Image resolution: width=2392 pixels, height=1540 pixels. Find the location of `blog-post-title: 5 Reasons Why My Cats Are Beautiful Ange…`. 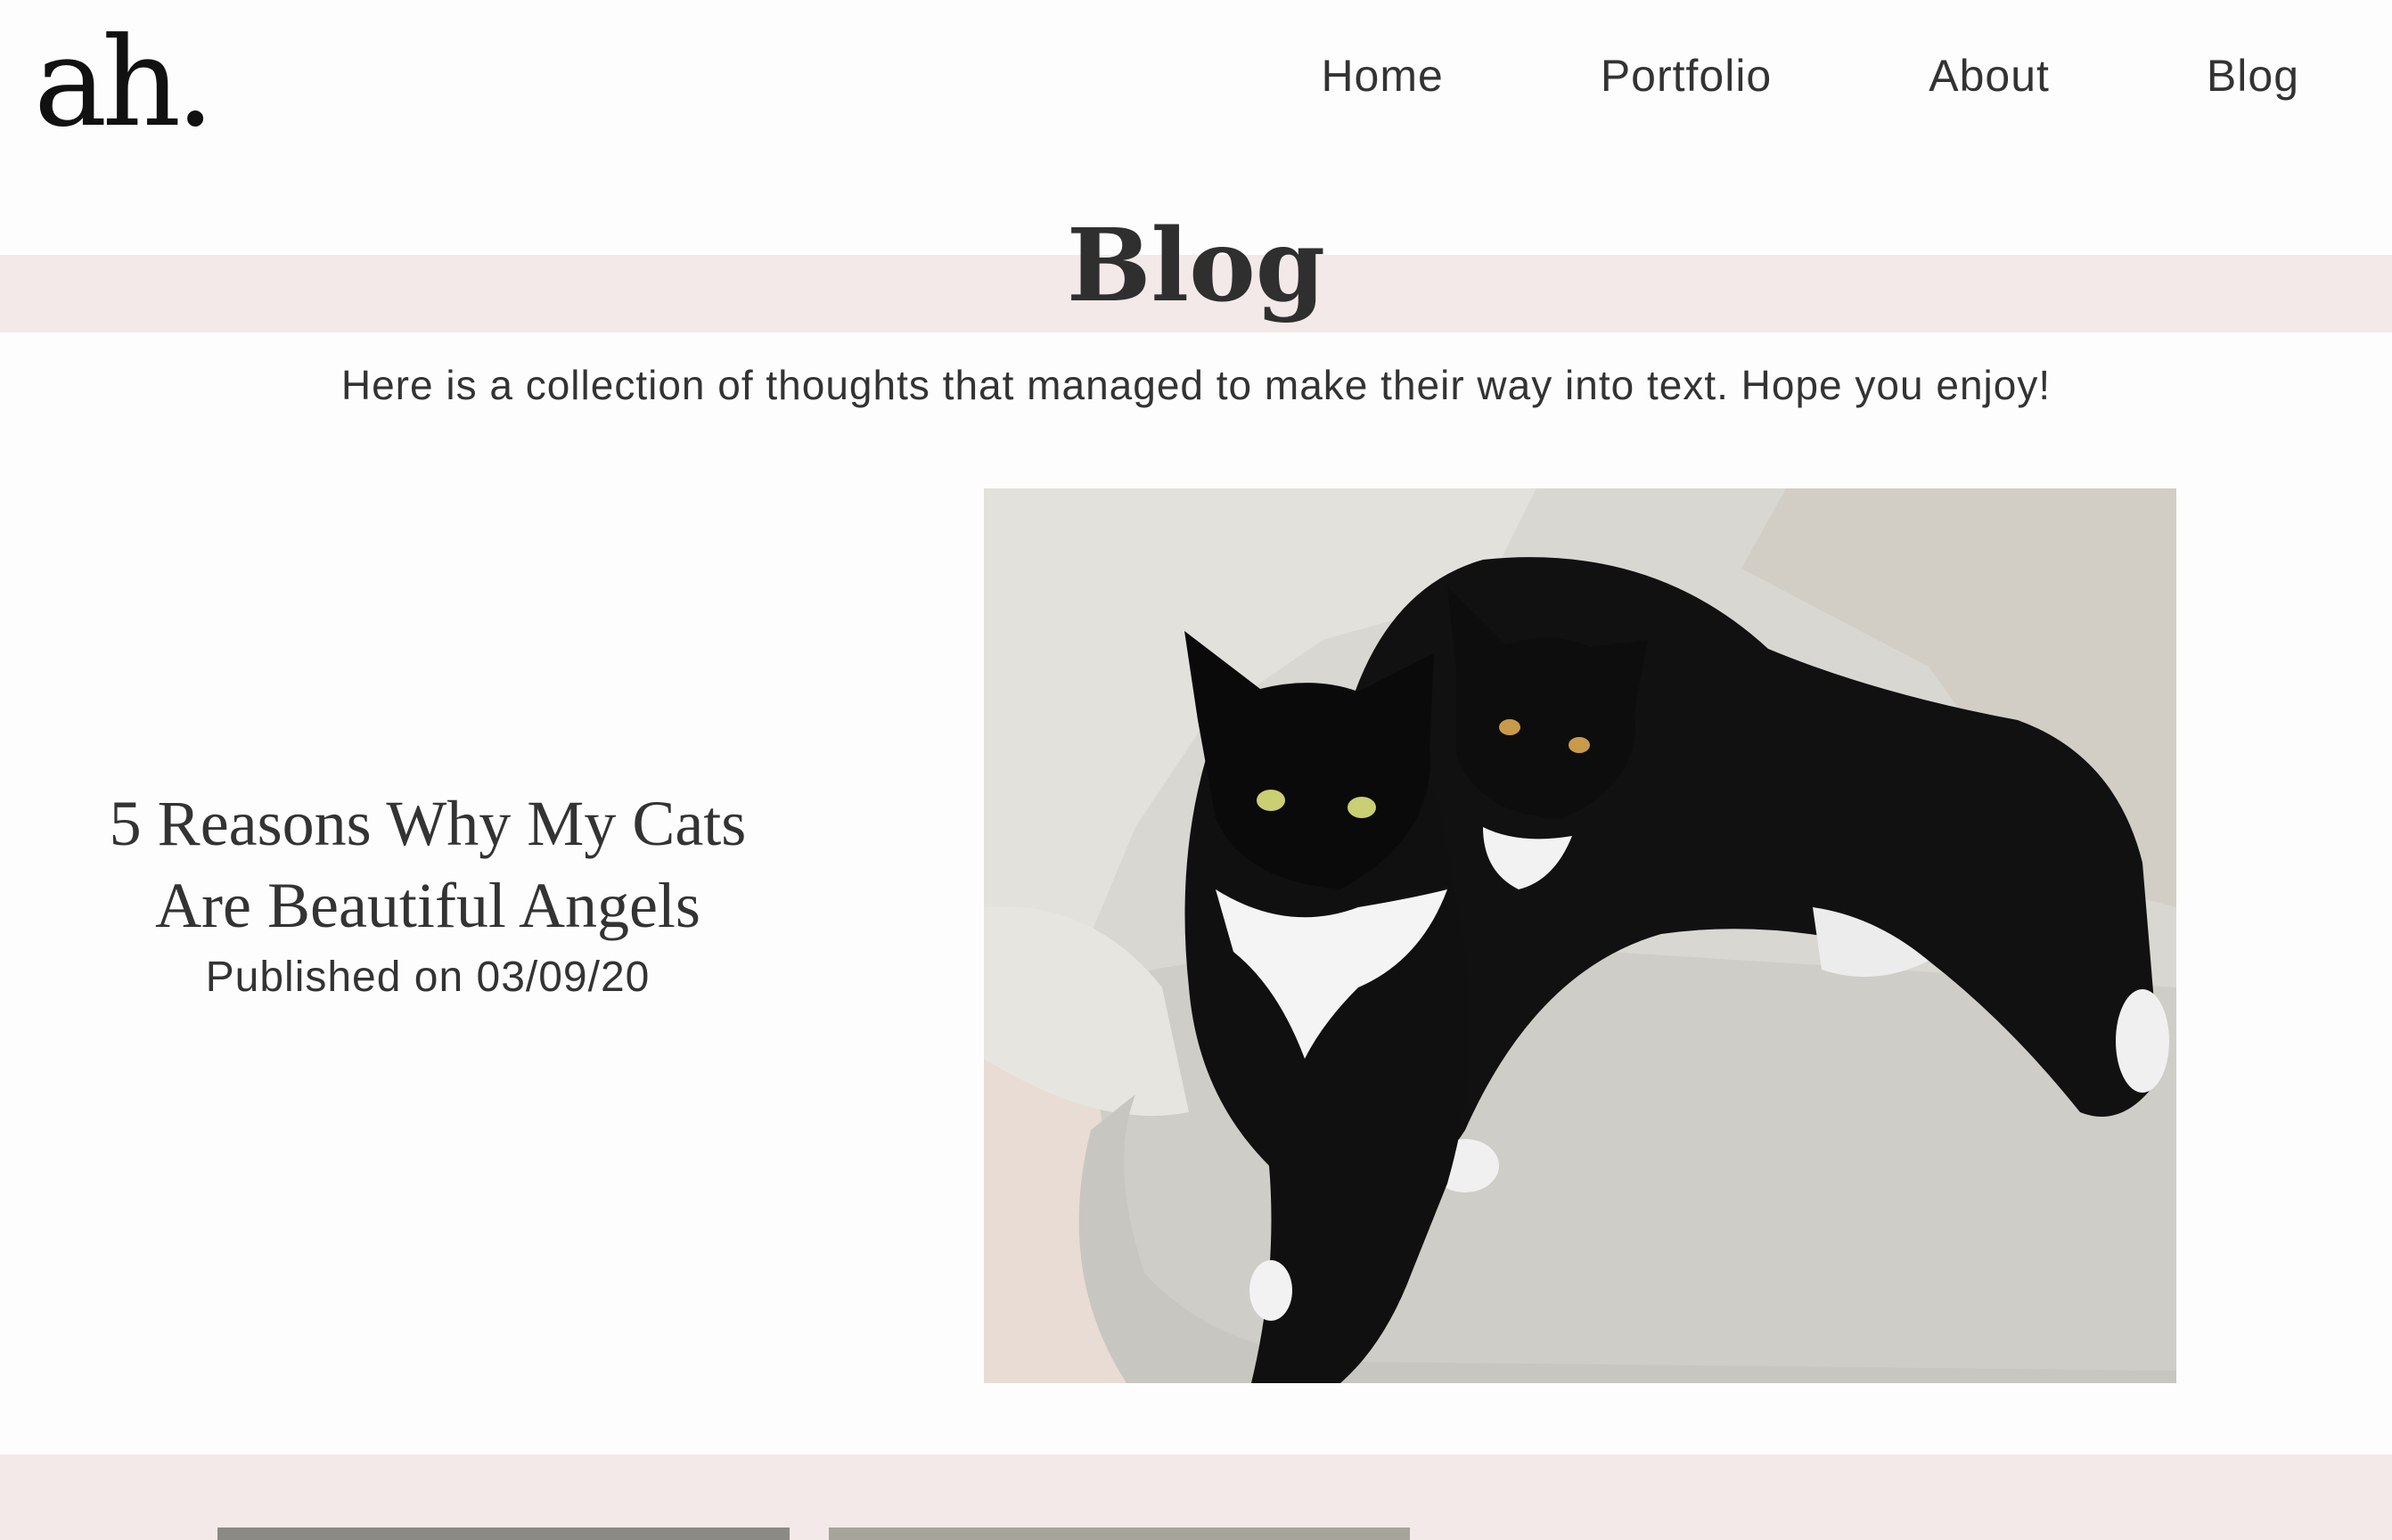

blog-post-title: 5 Reasons Why My Cats Are Beautiful Ange… is located at coordinates (428, 864).